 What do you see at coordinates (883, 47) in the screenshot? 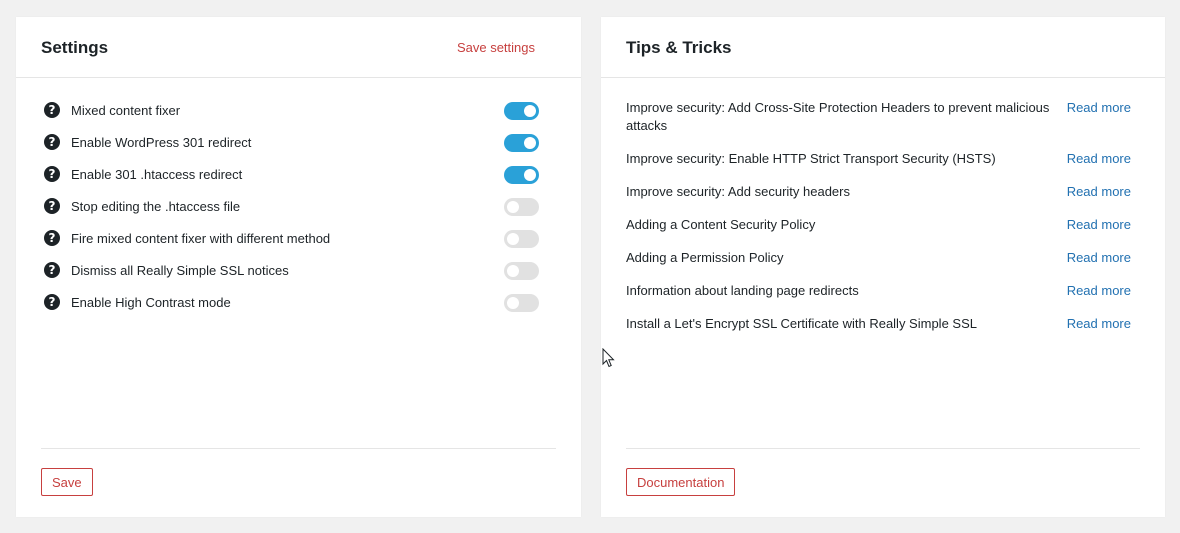
I see `tips-header: Tips & Tricks` at bounding box center [883, 47].